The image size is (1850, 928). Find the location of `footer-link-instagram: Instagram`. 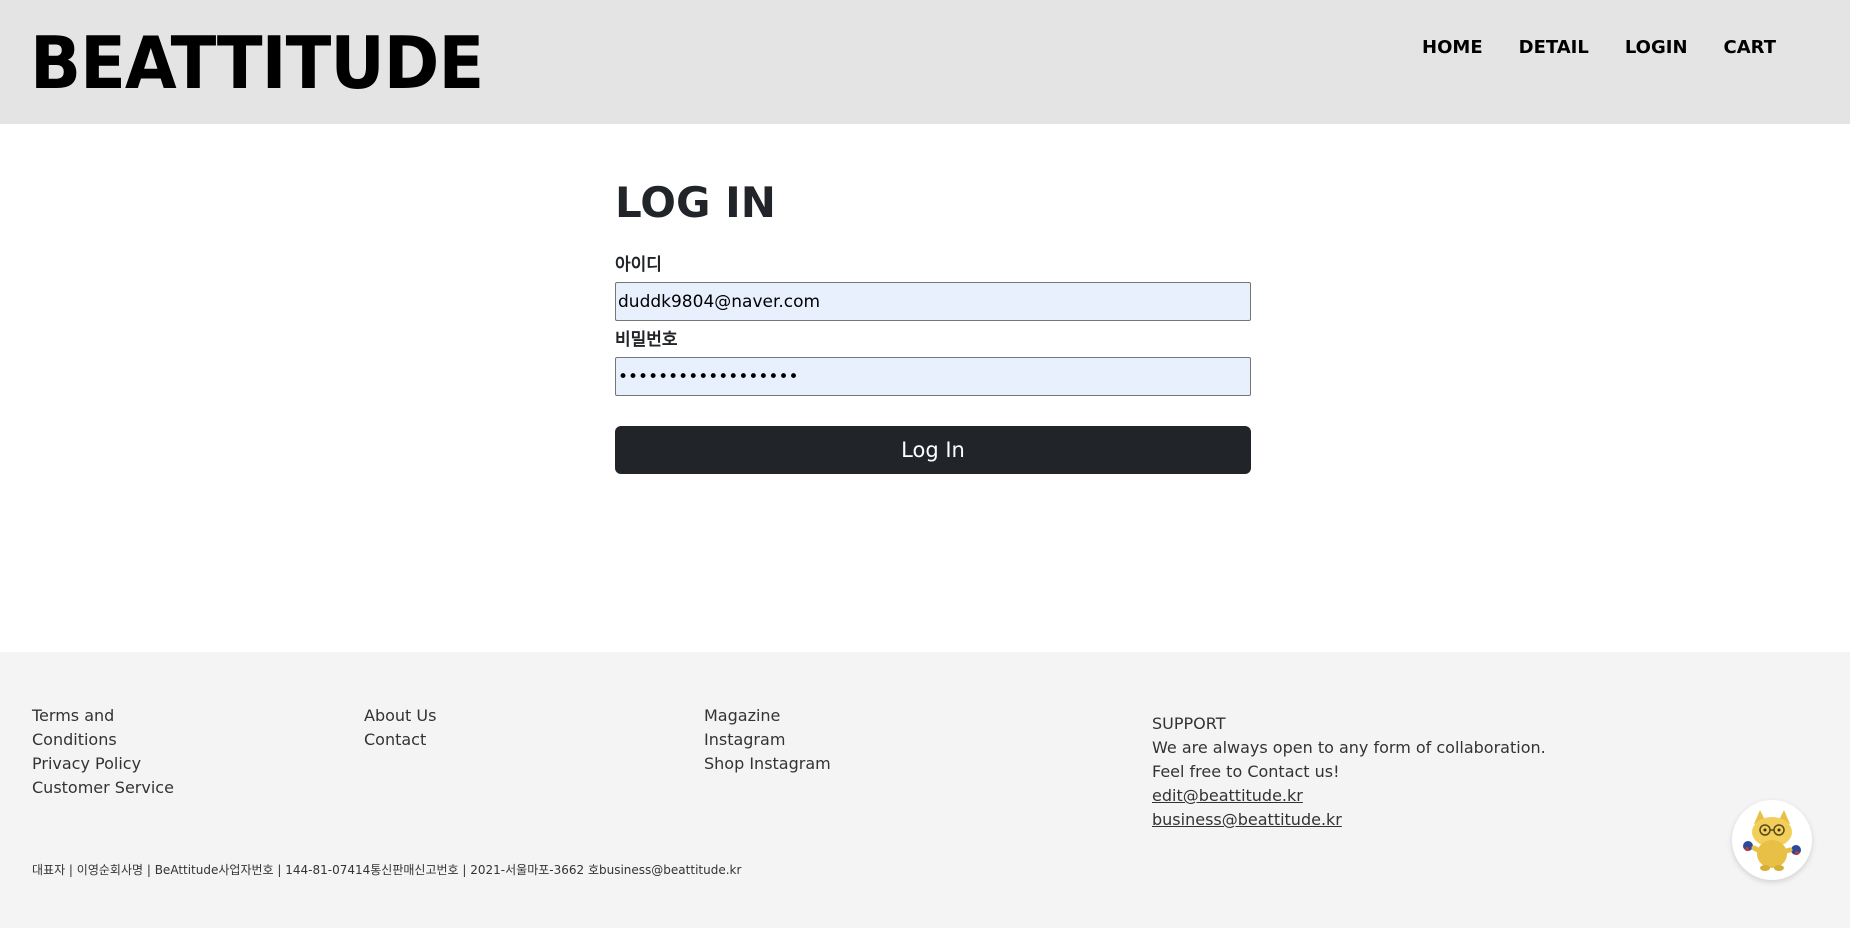

footer-link-instagram: Instagram is located at coordinates (767, 740).